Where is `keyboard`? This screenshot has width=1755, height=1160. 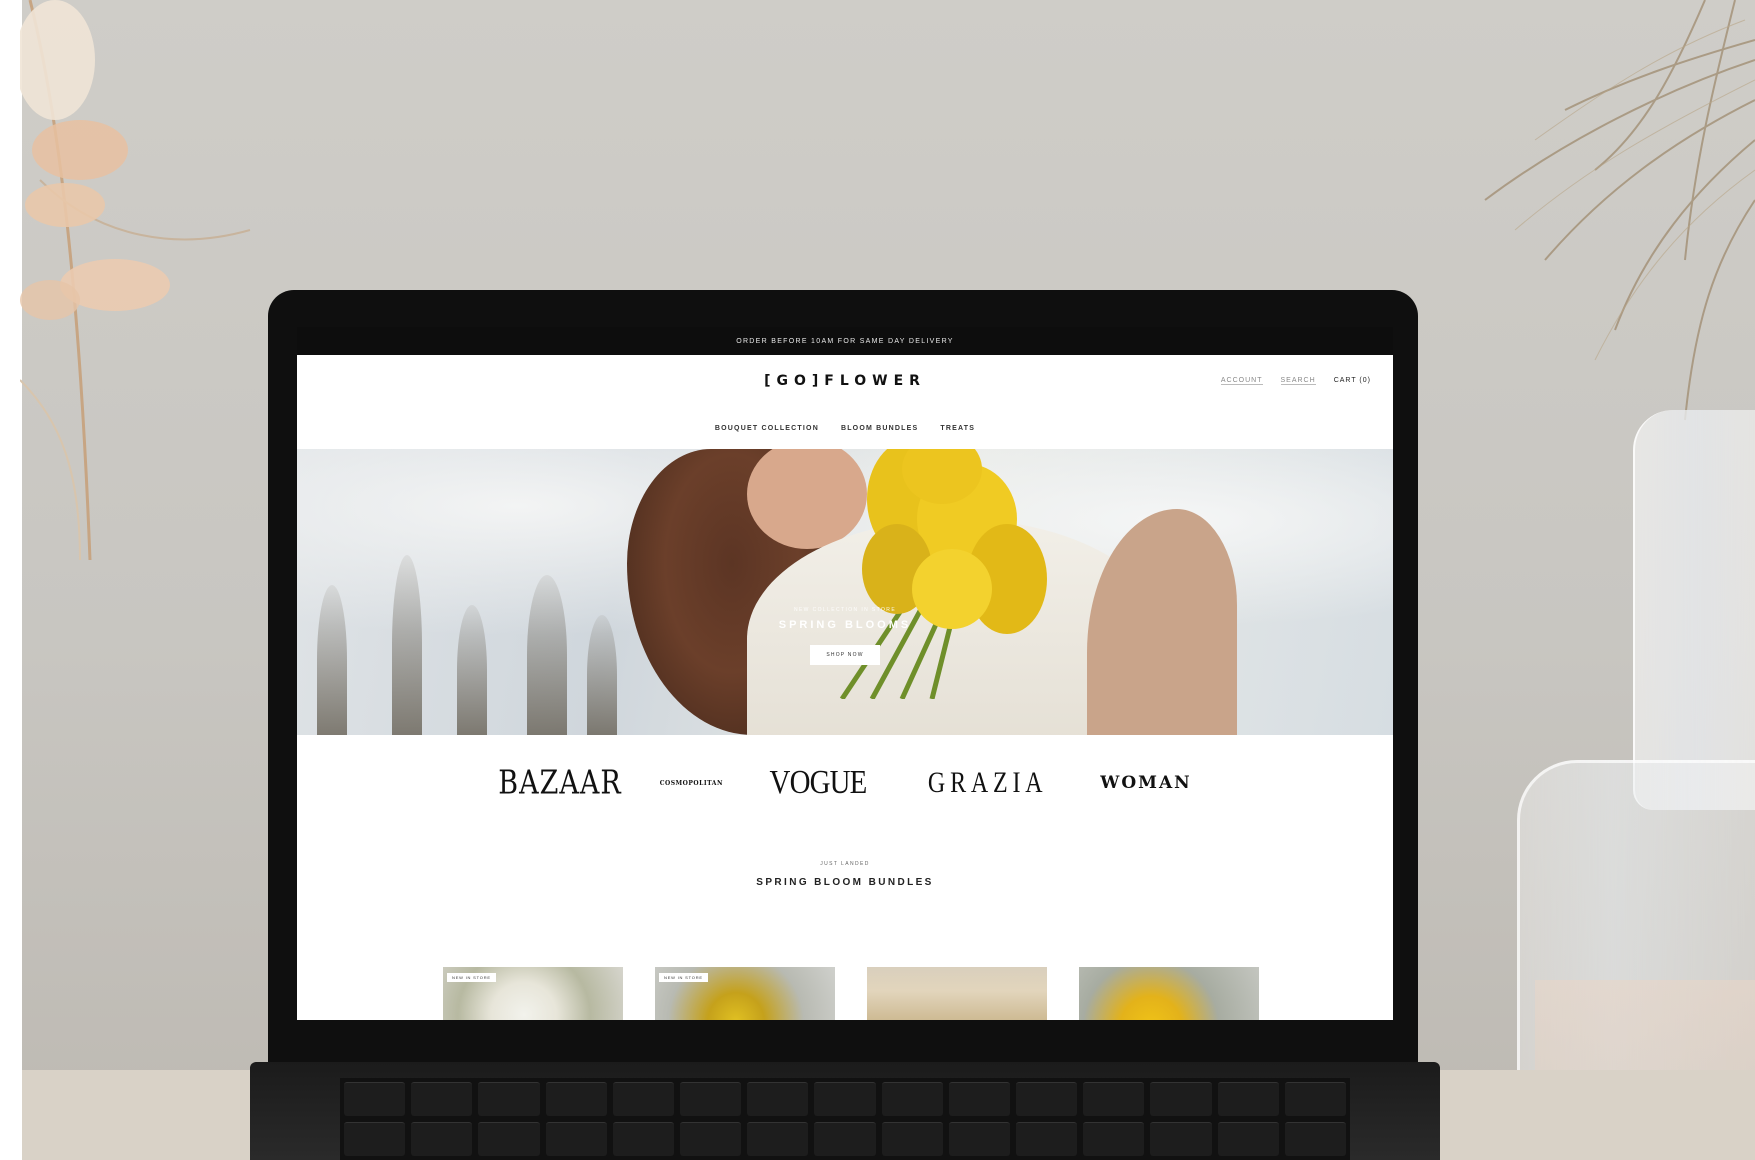
keyboard is located at coordinates (845, 1119).